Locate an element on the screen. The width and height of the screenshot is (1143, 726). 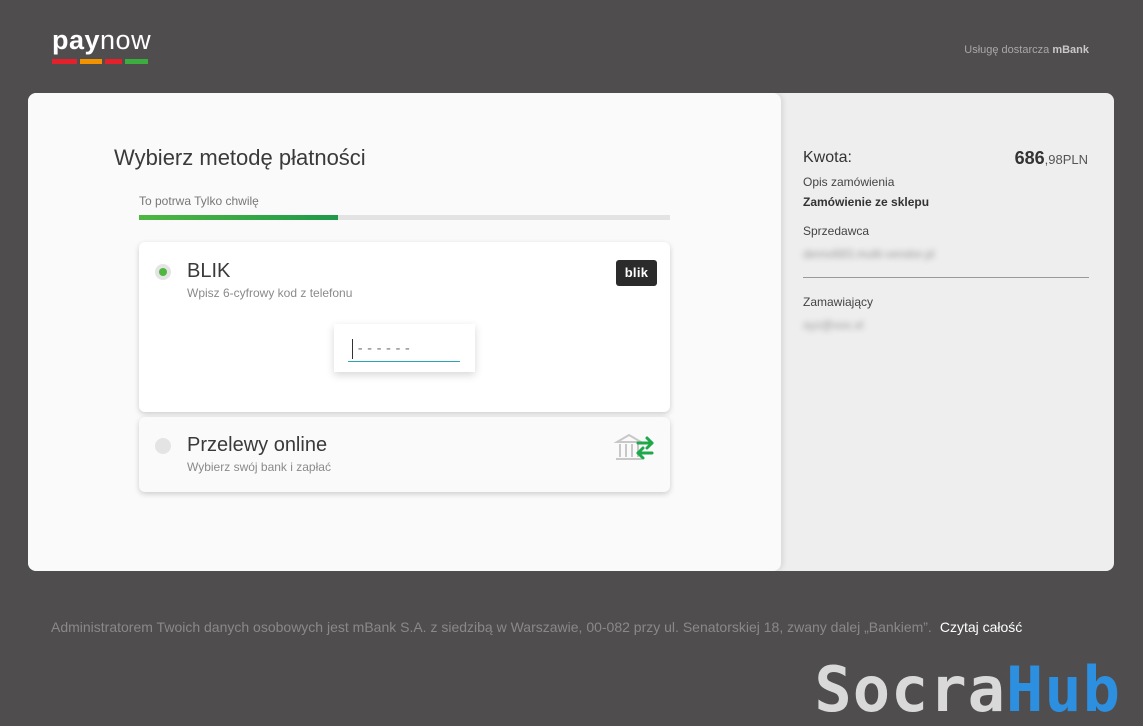
amount-main: 686 is located at coordinates (1029, 158).